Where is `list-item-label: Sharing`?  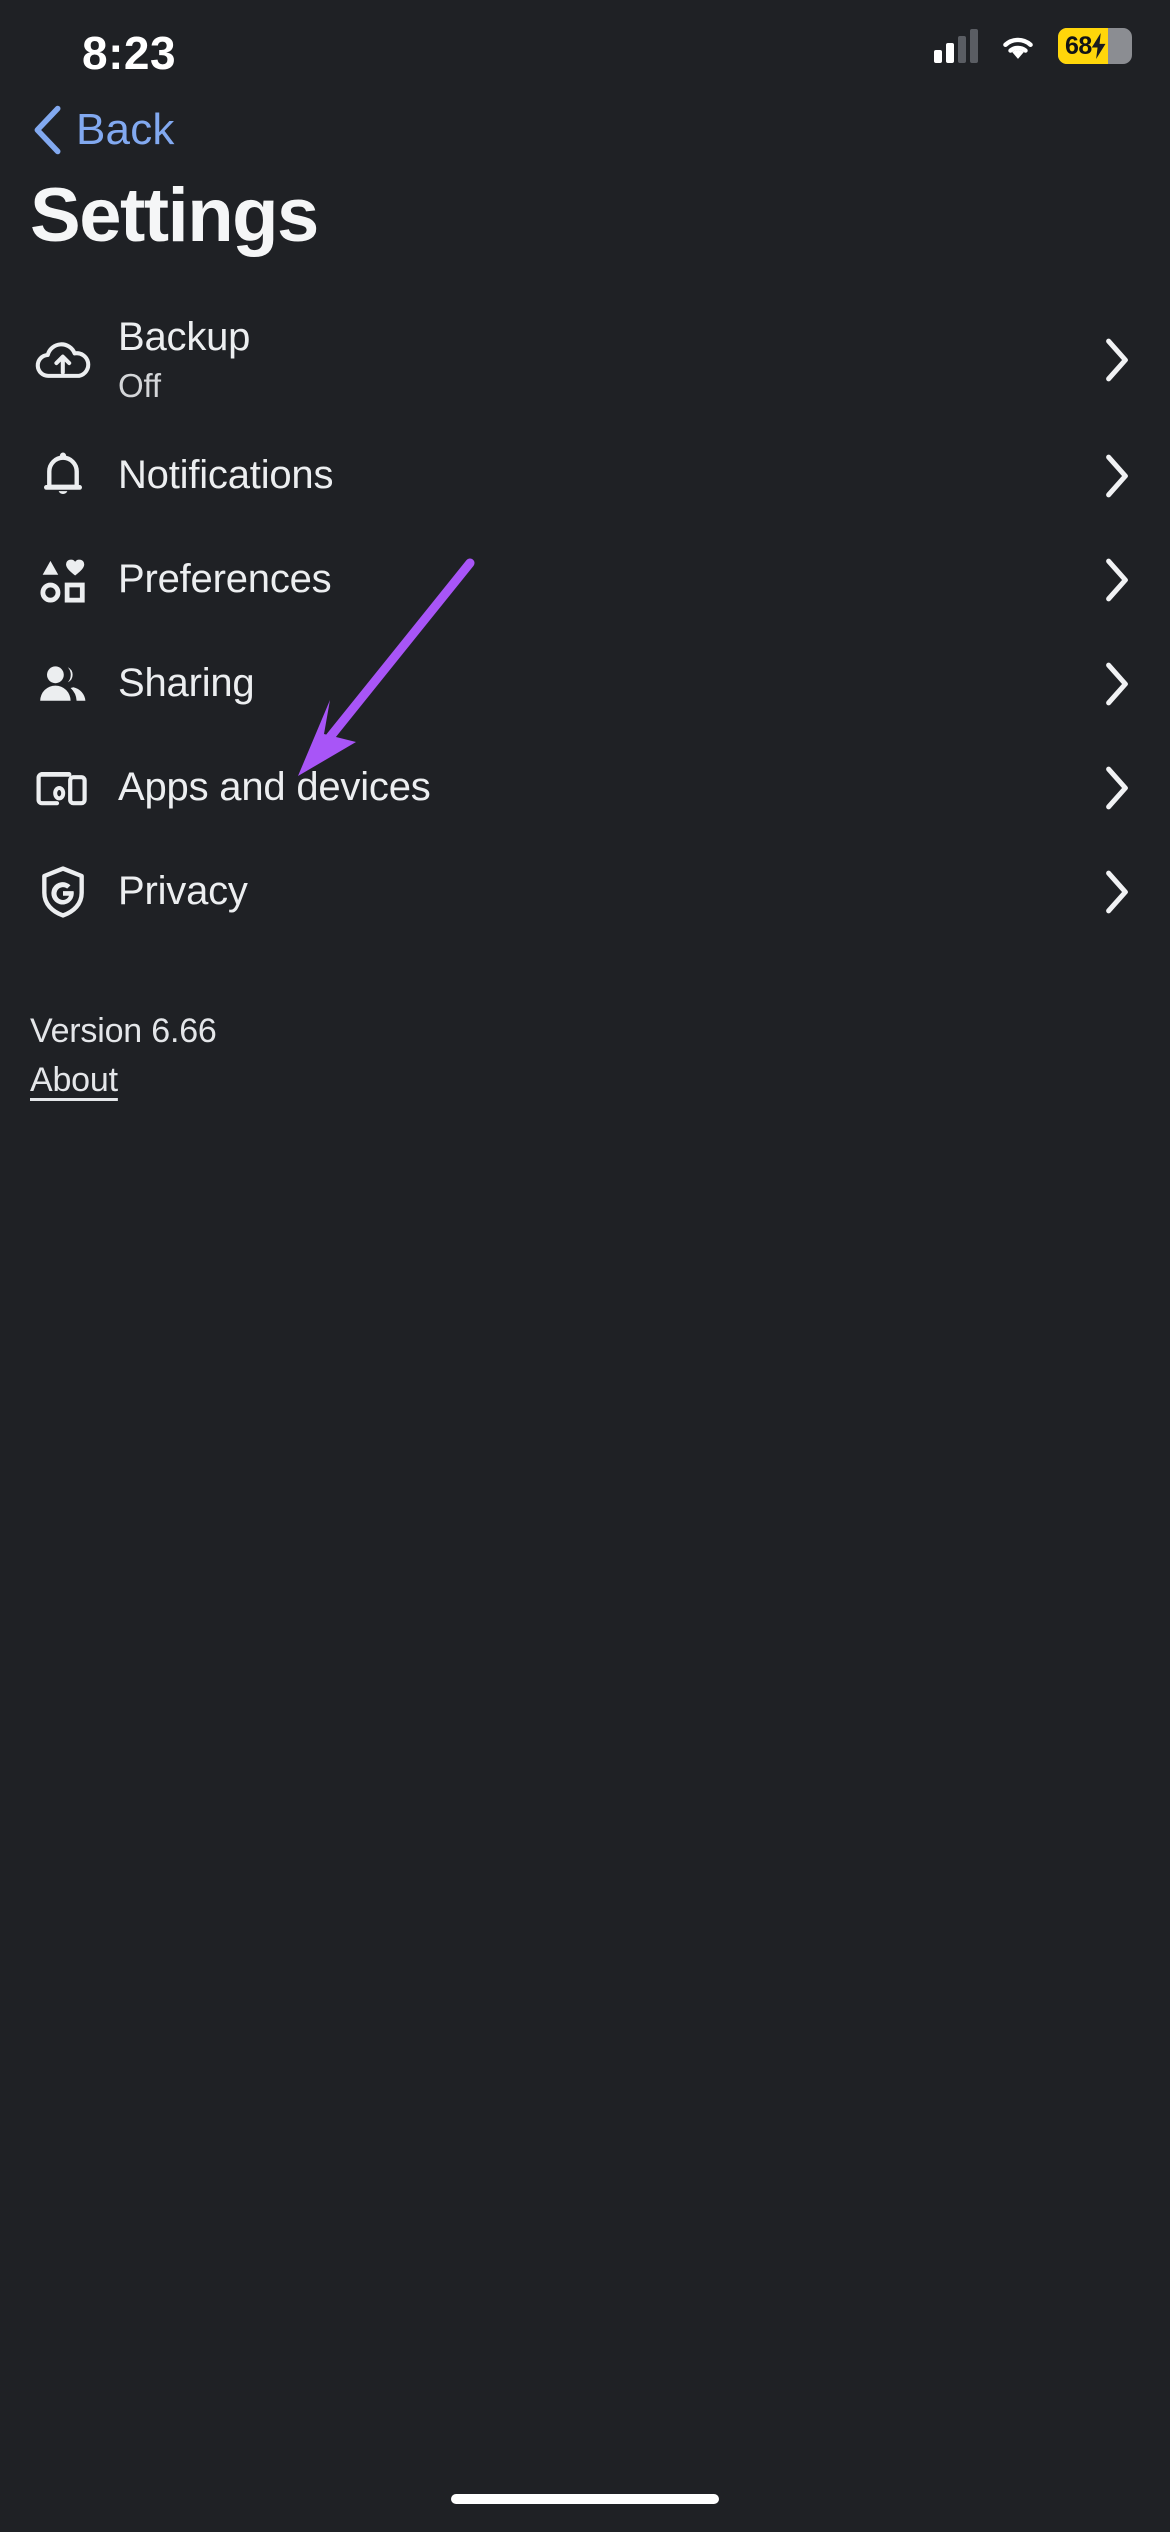
list-item-label: Sharing is located at coordinates (186, 683).